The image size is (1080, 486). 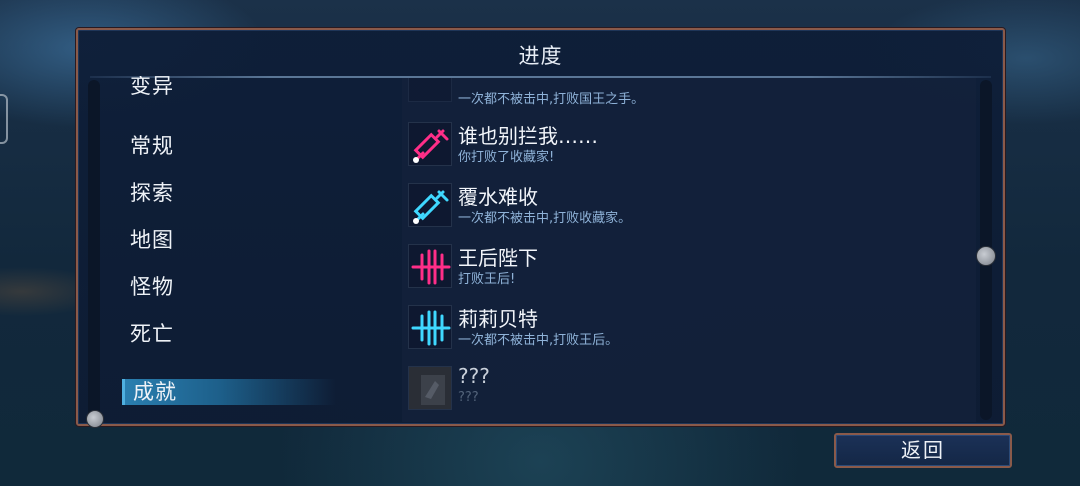 I want to click on achievement-desc: ???, so click(x=468, y=397).